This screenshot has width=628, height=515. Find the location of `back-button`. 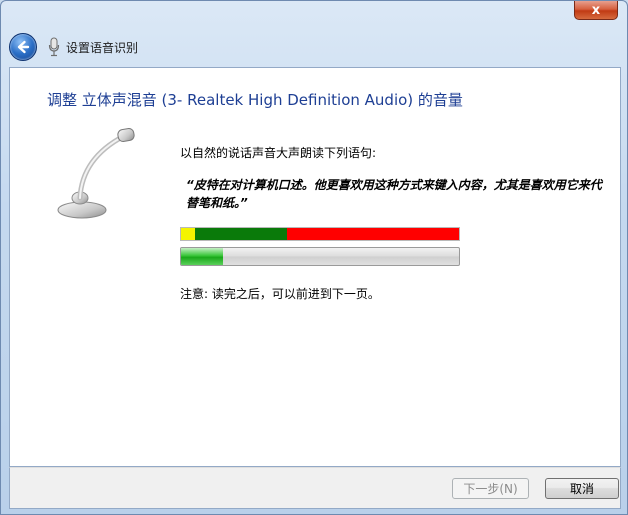

back-button is located at coordinates (23, 47).